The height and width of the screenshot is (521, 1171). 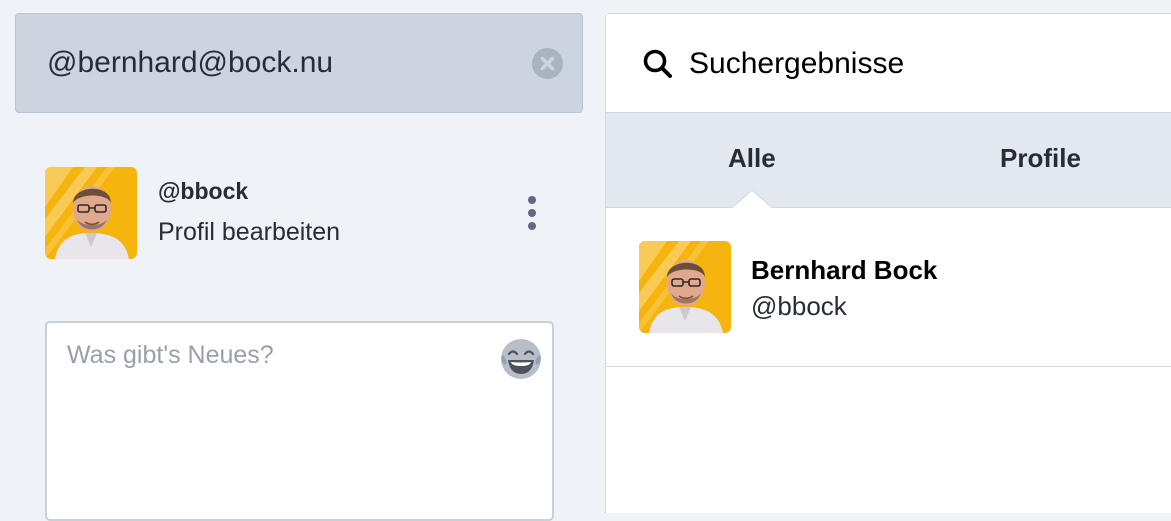 What do you see at coordinates (752, 158) in the screenshot?
I see `tab-all: Alle` at bounding box center [752, 158].